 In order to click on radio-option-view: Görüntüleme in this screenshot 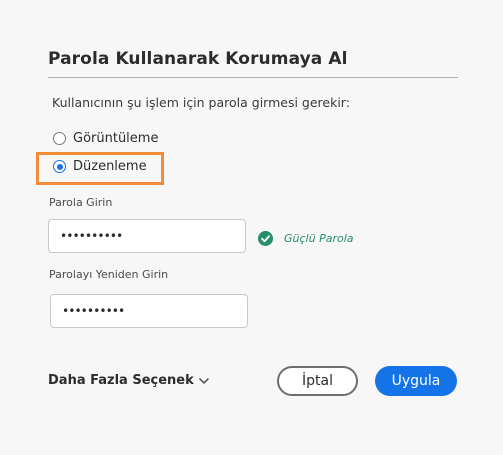, I will do `click(105, 138)`.